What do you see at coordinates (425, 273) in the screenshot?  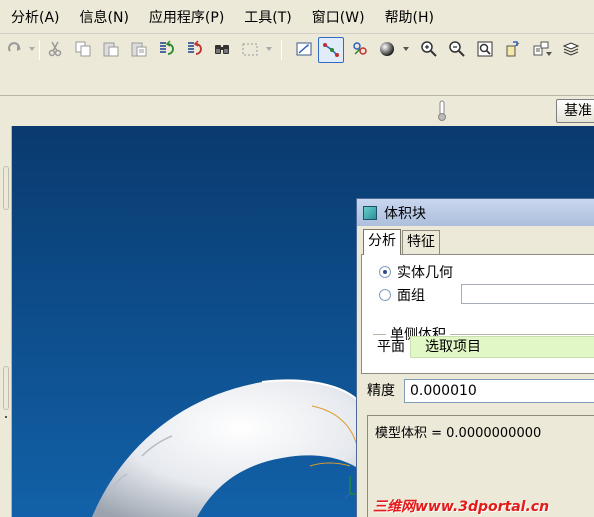 I see `option-solid-geometry-label: 实体几何` at bounding box center [425, 273].